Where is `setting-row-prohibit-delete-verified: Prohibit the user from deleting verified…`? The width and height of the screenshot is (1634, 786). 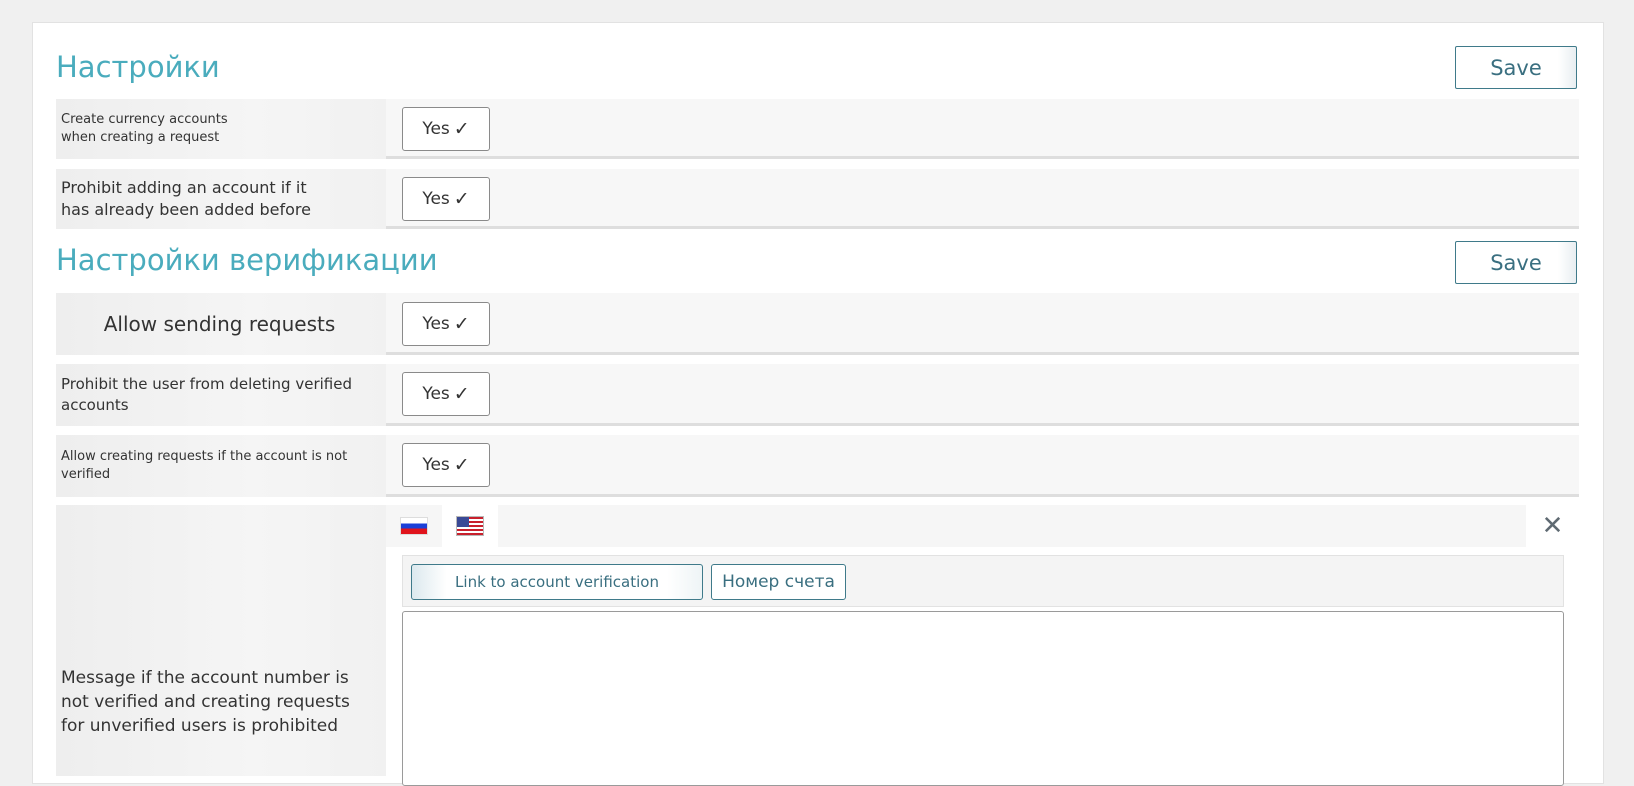 setting-row-prohibit-delete-verified: Prohibit the user from deleting verified… is located at coordinates (817, 395).